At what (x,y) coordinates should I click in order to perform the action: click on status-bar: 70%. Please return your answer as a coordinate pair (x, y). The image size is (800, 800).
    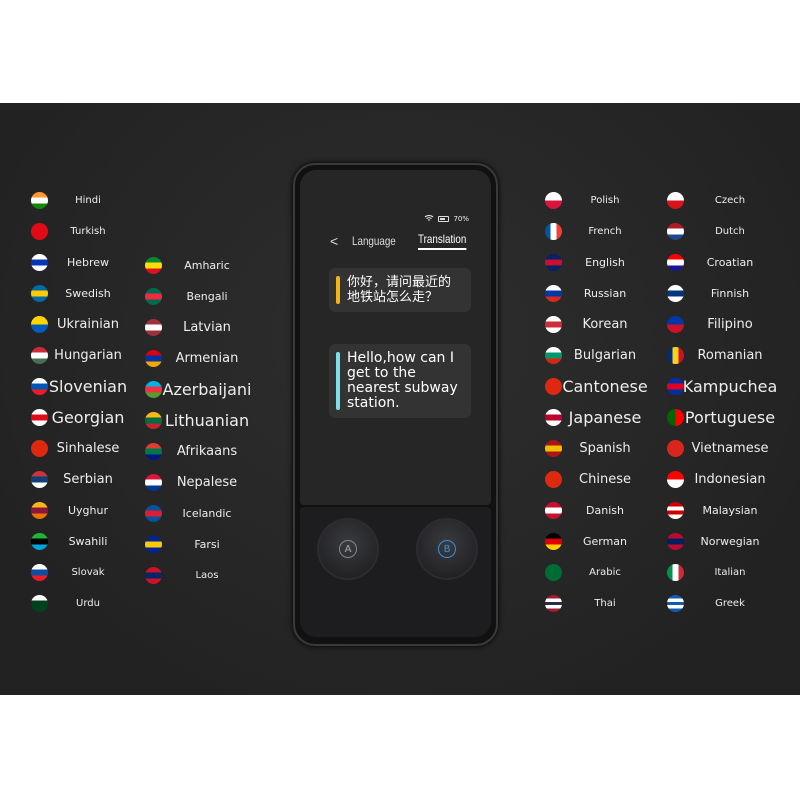
    Looking at the image, I should click on (446, 219).